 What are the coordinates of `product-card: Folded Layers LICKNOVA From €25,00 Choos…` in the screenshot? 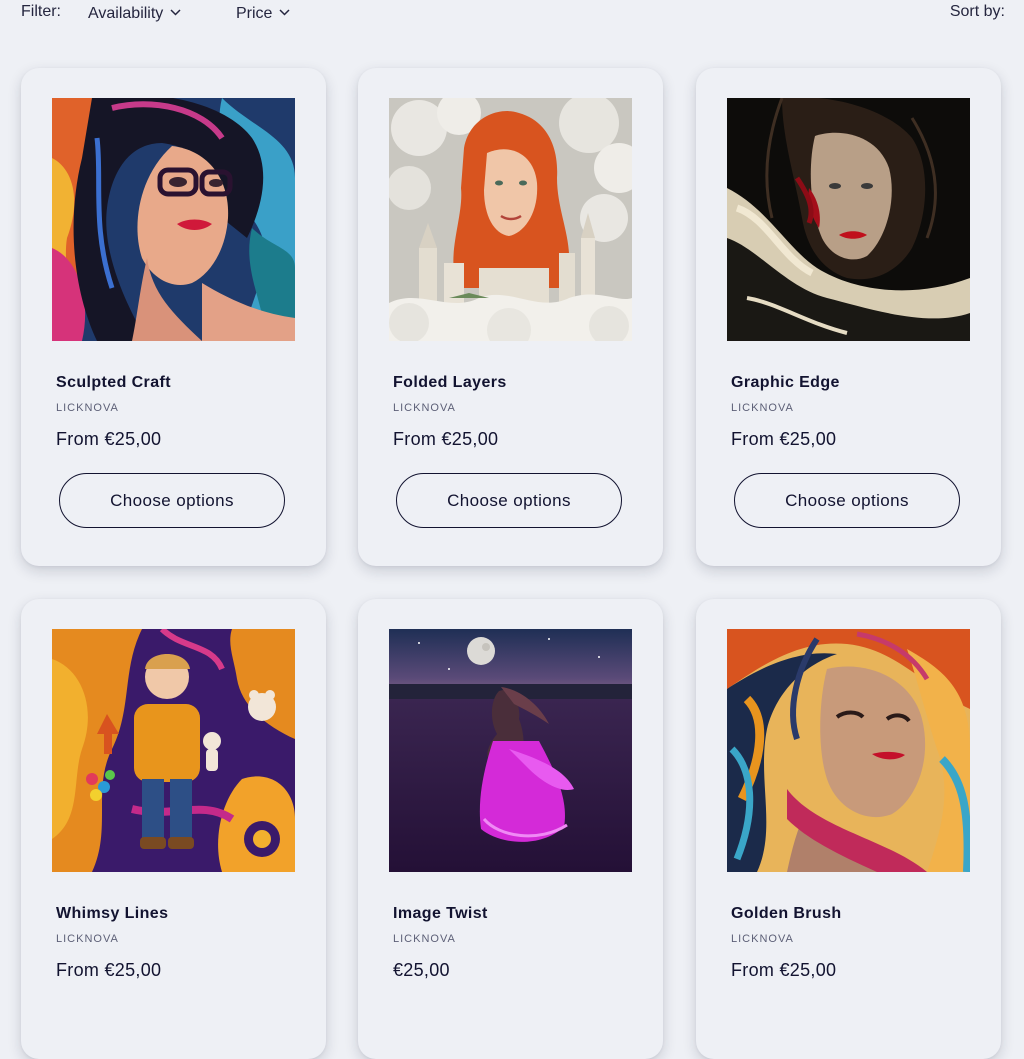 It's located at (510, 317).